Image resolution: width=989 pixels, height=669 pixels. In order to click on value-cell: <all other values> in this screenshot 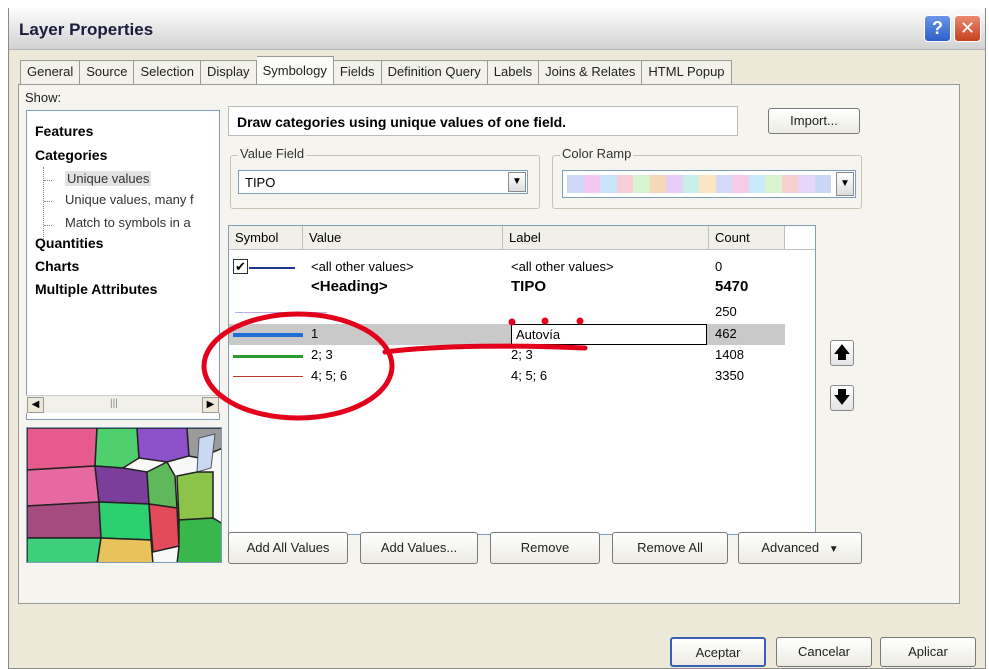, I will do `click(362, 266)`.